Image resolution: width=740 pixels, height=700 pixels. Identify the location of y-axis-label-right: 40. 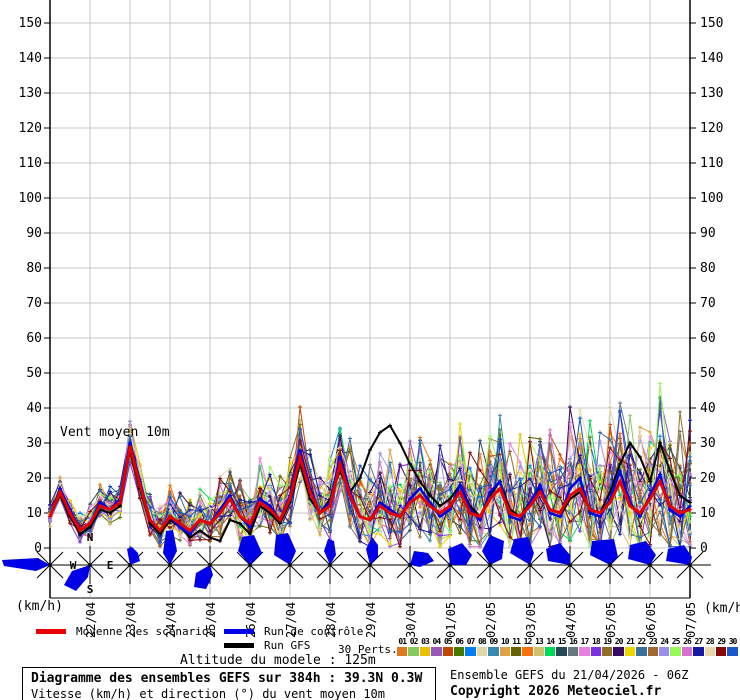
(708, 408).